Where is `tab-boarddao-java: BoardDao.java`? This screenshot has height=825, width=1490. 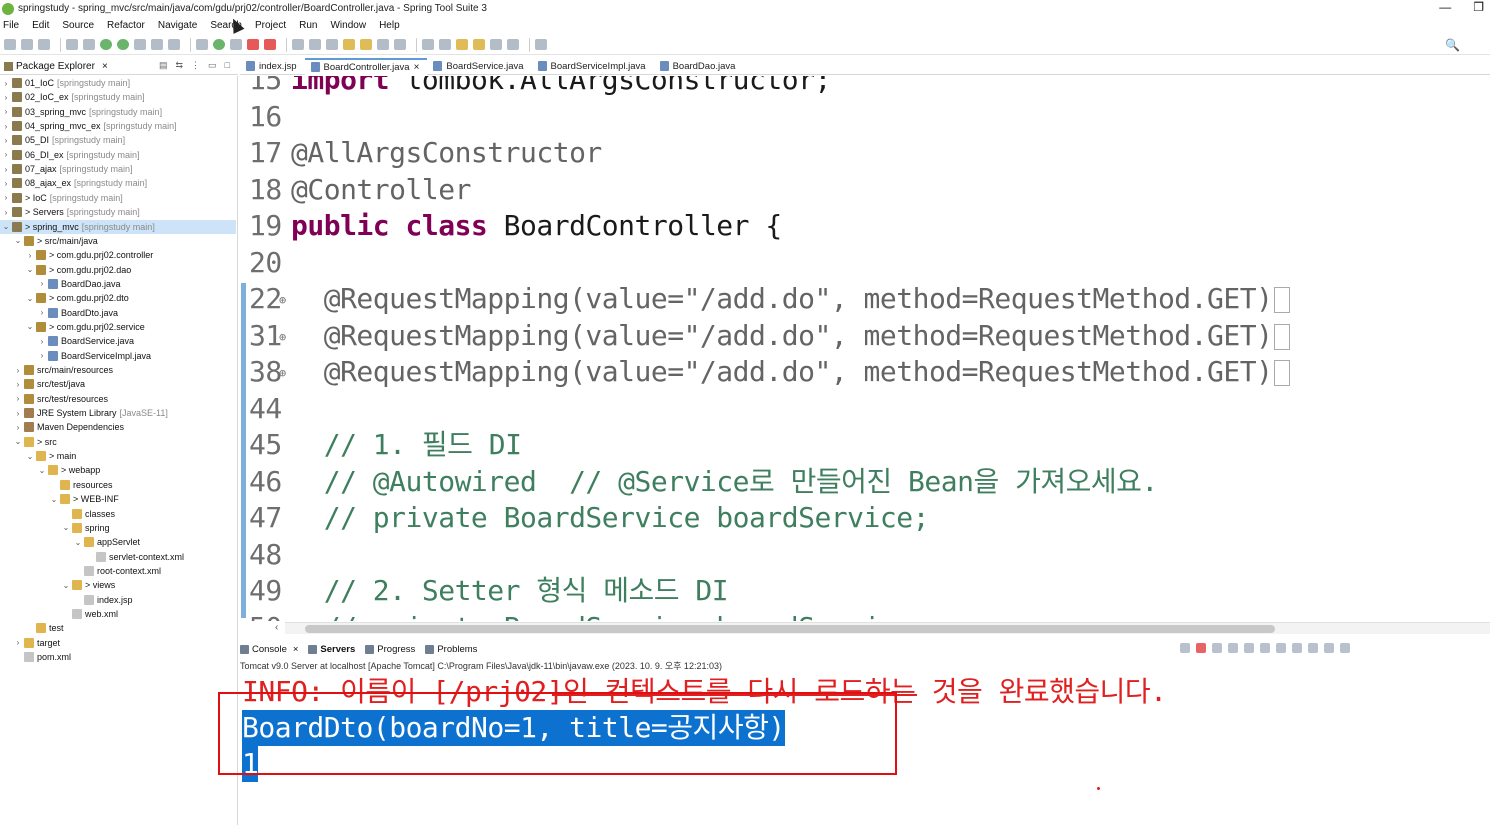
tab-boarddao-java: BoardDao.java is located at coordinates (699, 66).